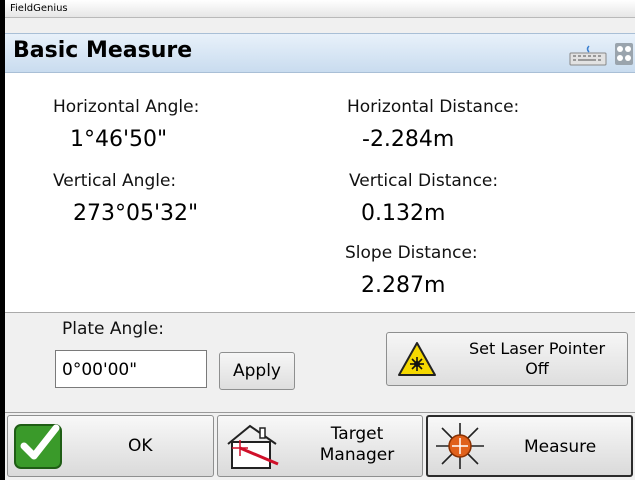 The height and width of the screenshot is (480, 635). What do you see at coordinates (257, 371) in the screenshot?
I see `apply-button: Apply` at bounding box center [257, 371].